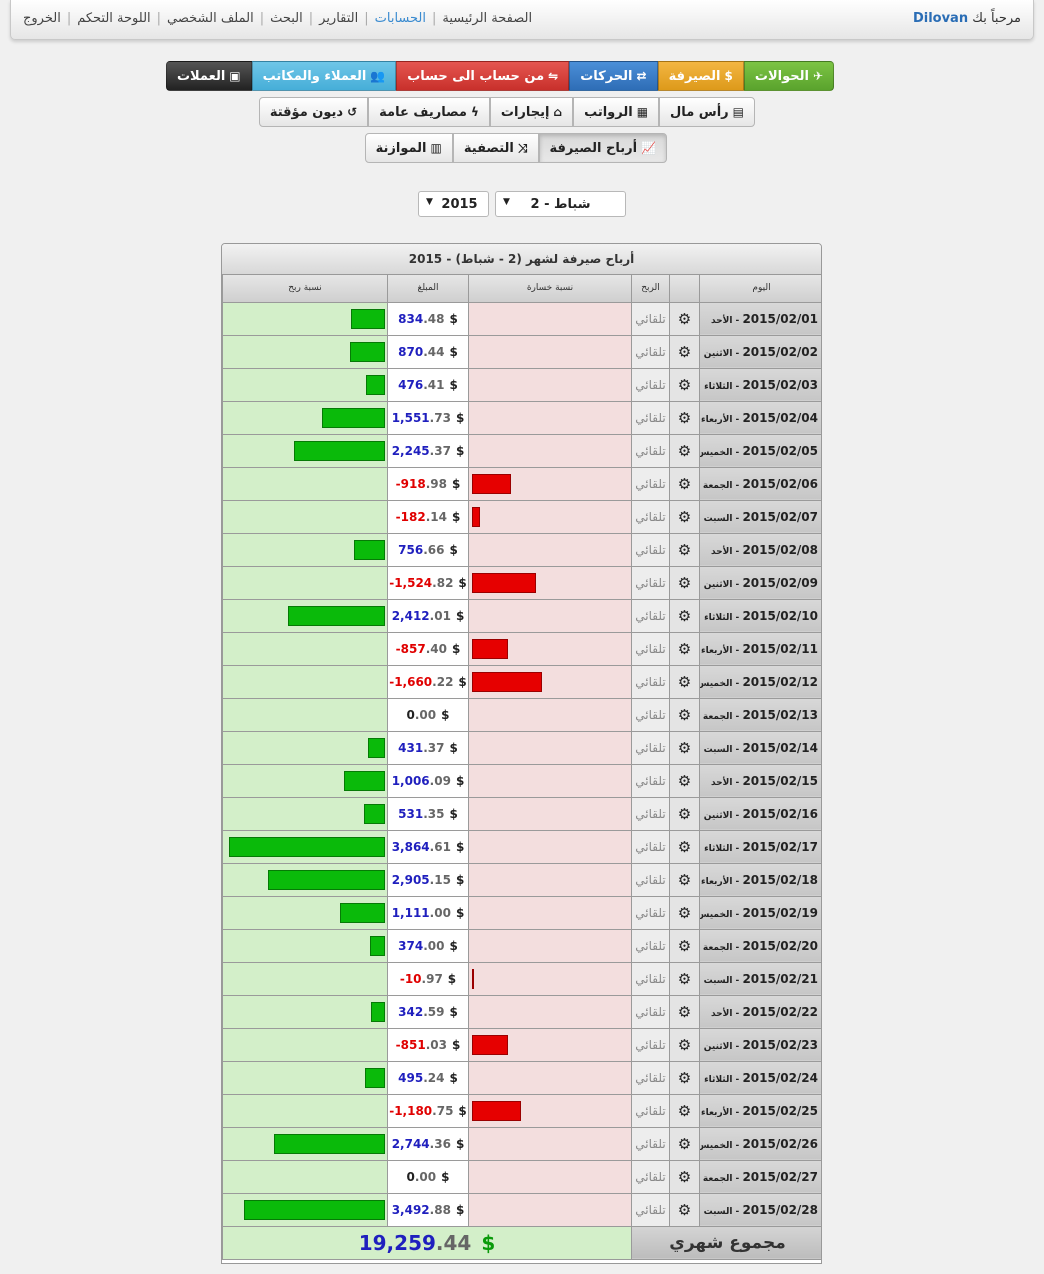  Describe the element at coordinates (495, 148) in the screenshot. I see `settlement-button: ⤨ التصفية` at that location.